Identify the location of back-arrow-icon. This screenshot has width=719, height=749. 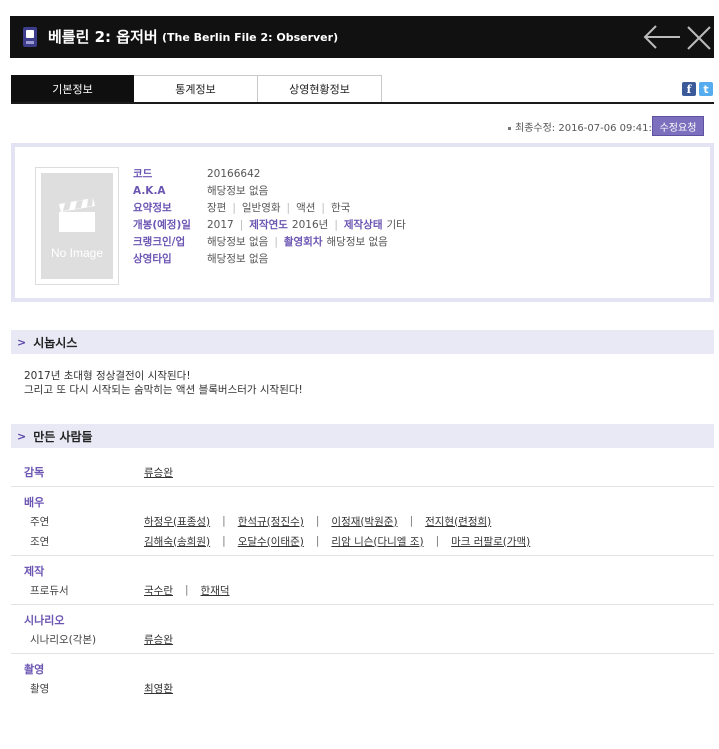
(662, 37).